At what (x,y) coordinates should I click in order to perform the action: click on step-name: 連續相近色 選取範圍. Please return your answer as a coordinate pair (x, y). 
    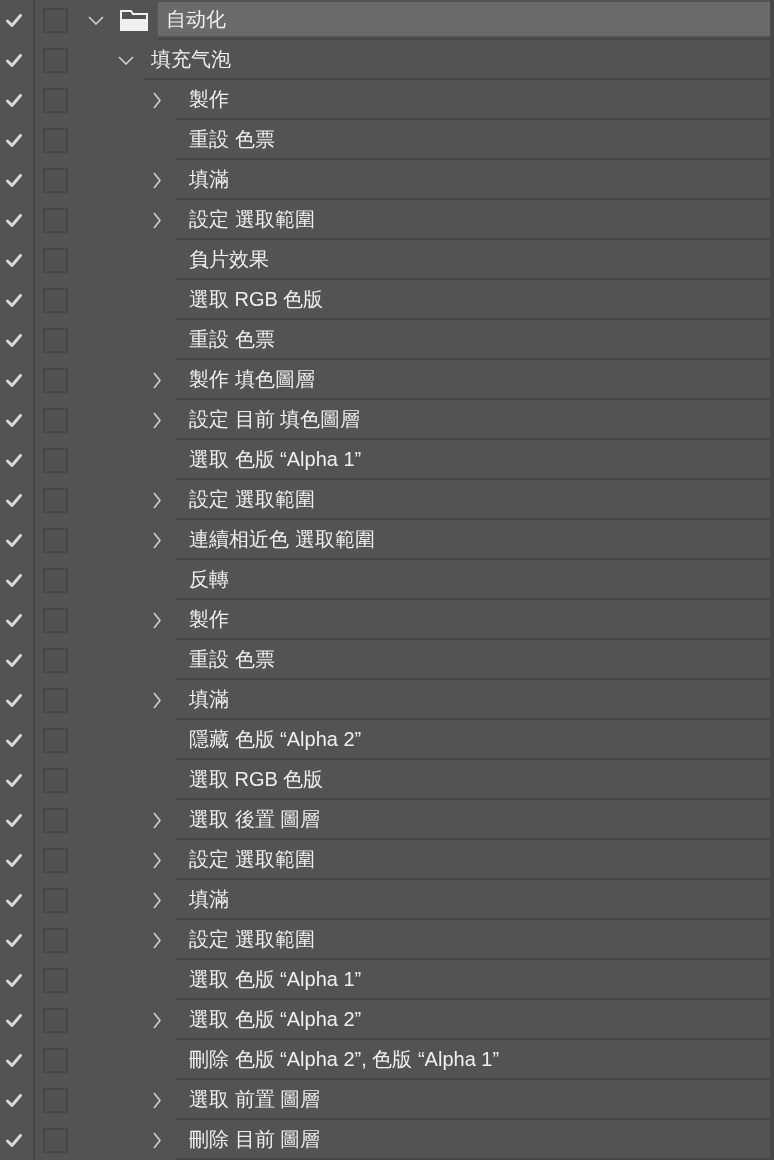
    Looking at the image, I should click on (473, 539).